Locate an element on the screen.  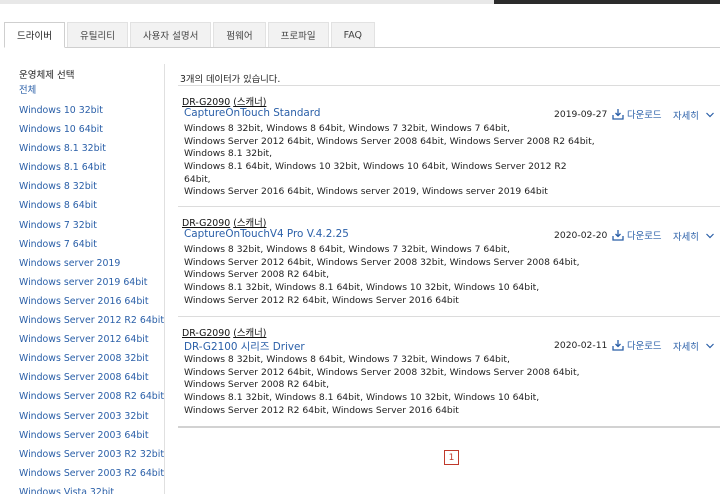
sidebar-item-win8-64: Windows 8 64bit is located at coordinates (89, 205).